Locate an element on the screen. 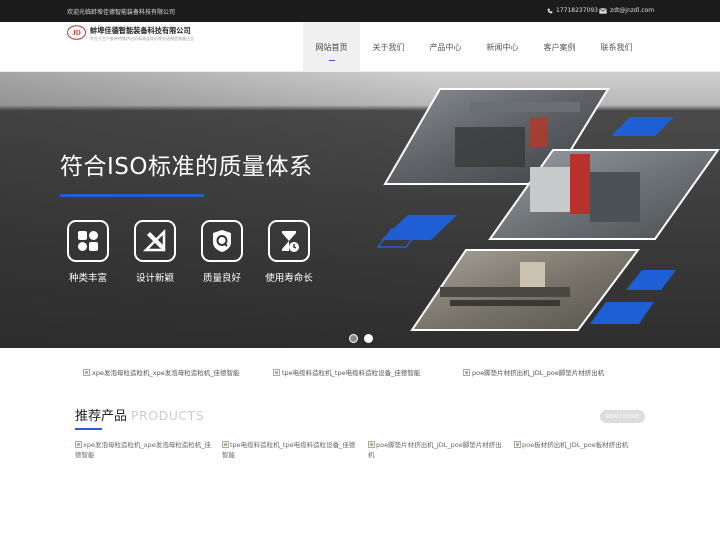 The width and height of the screenshot is (720, 540). product-item: poe脚垫片材挤出机_JDL_poe脚垫片材挤出机 is located at coordinates (436, 450).